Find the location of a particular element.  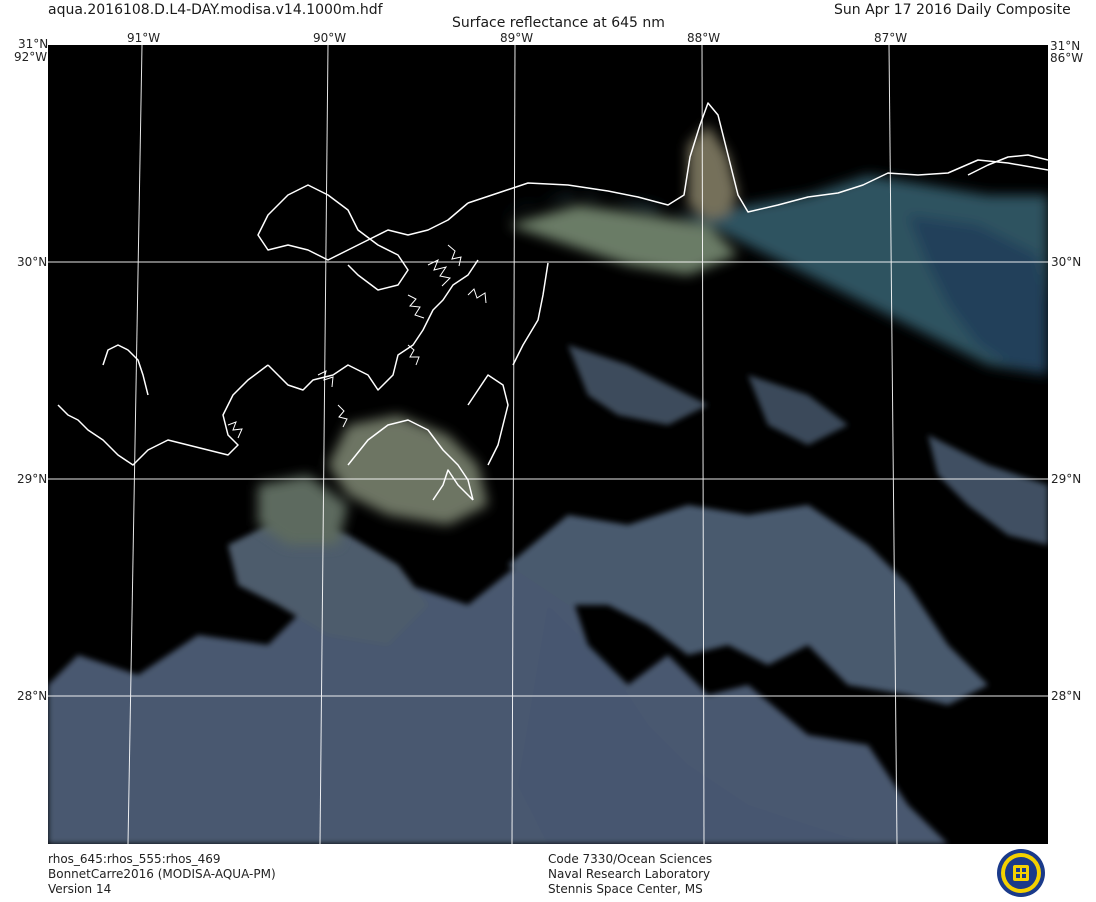

lon-label-88w: 88°W is located at coordinates (704, 38).